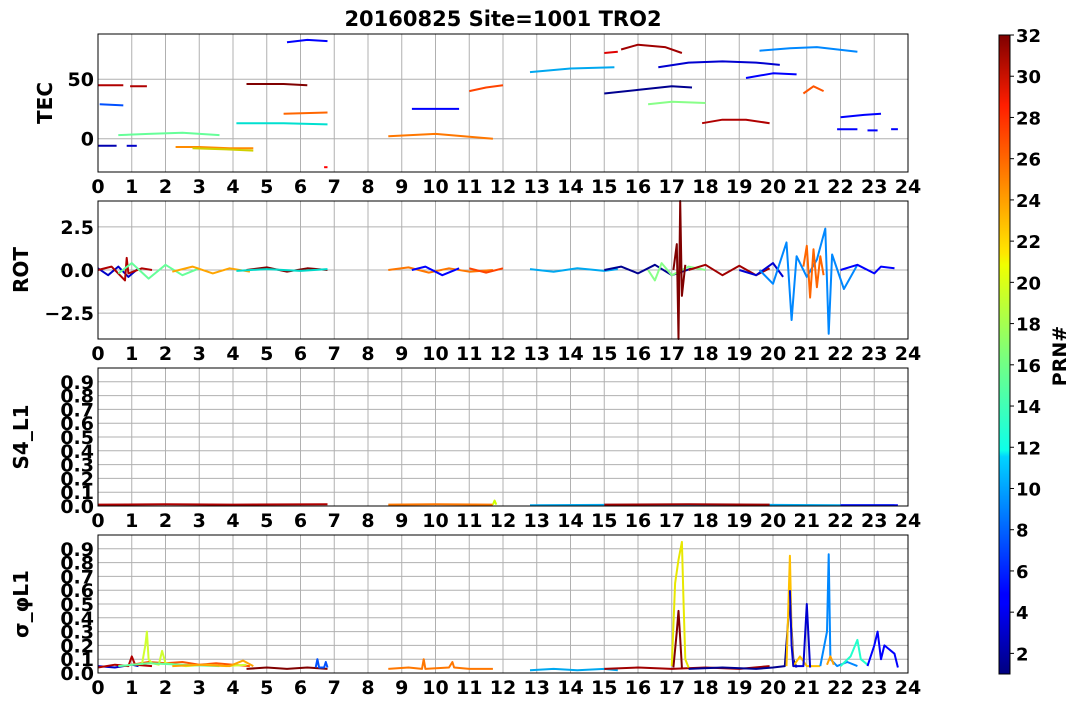  I want to click on colorbar-gradient, so click(1004, 354).